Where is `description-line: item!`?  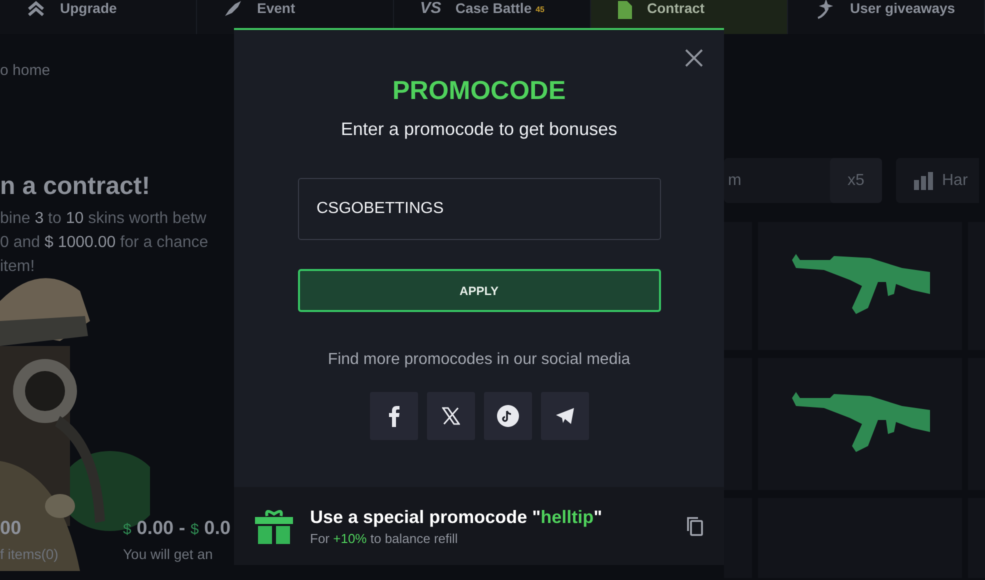 description-line: item! is located at coordinates (18, 267).